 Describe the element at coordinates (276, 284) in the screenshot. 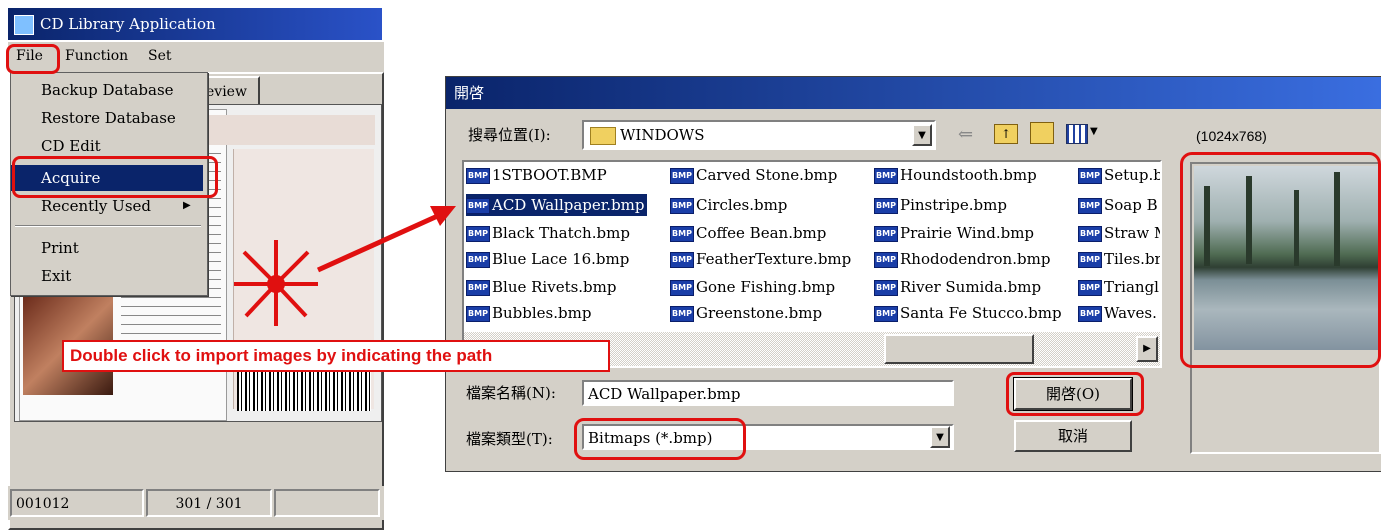

I see `click-point` at that location.